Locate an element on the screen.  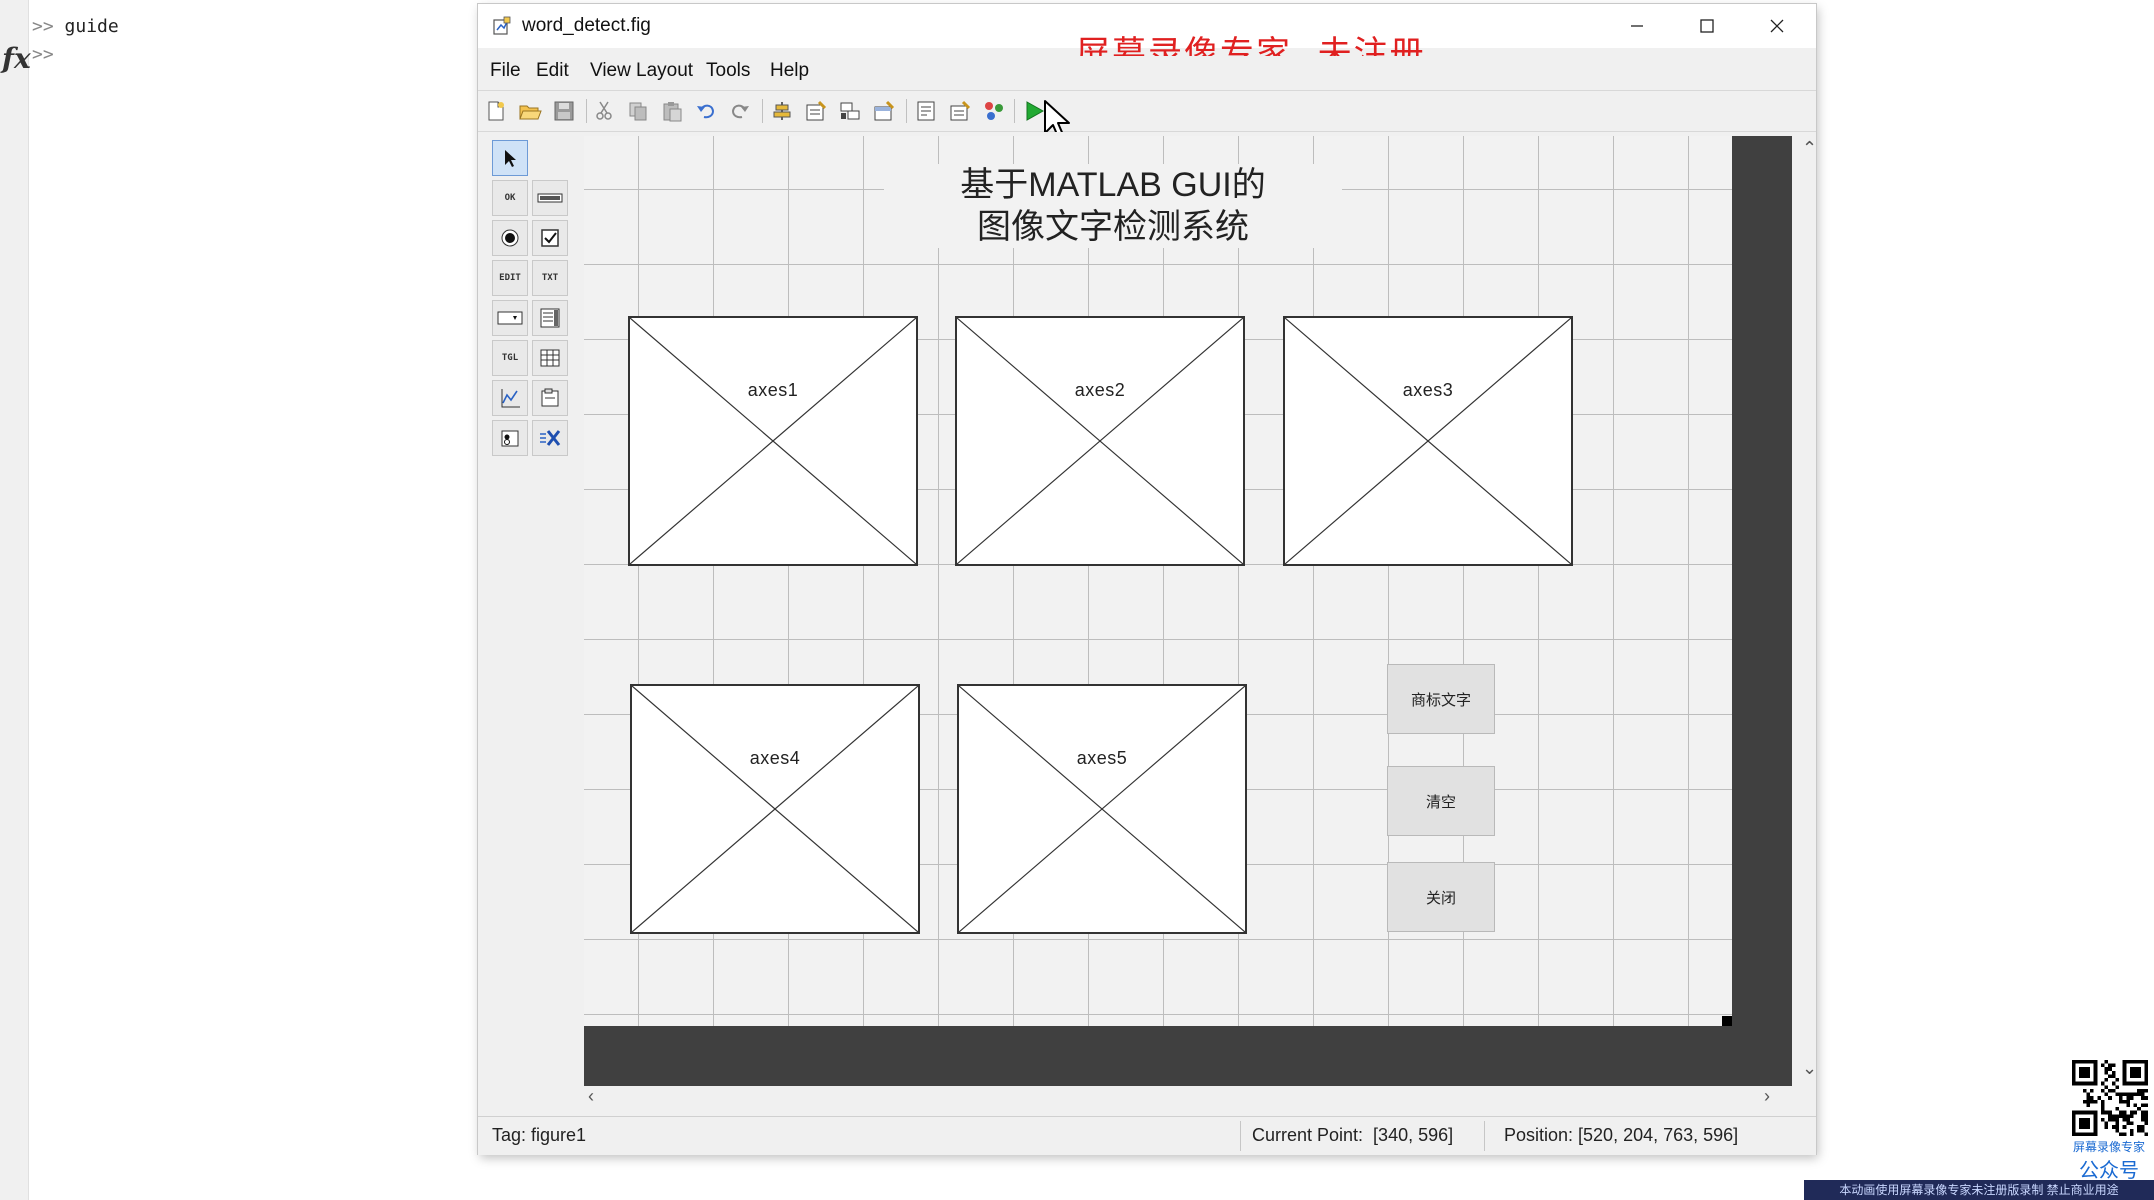
horizontal-scrollbar: ‹ › is located at coordinates (1190, 1099).